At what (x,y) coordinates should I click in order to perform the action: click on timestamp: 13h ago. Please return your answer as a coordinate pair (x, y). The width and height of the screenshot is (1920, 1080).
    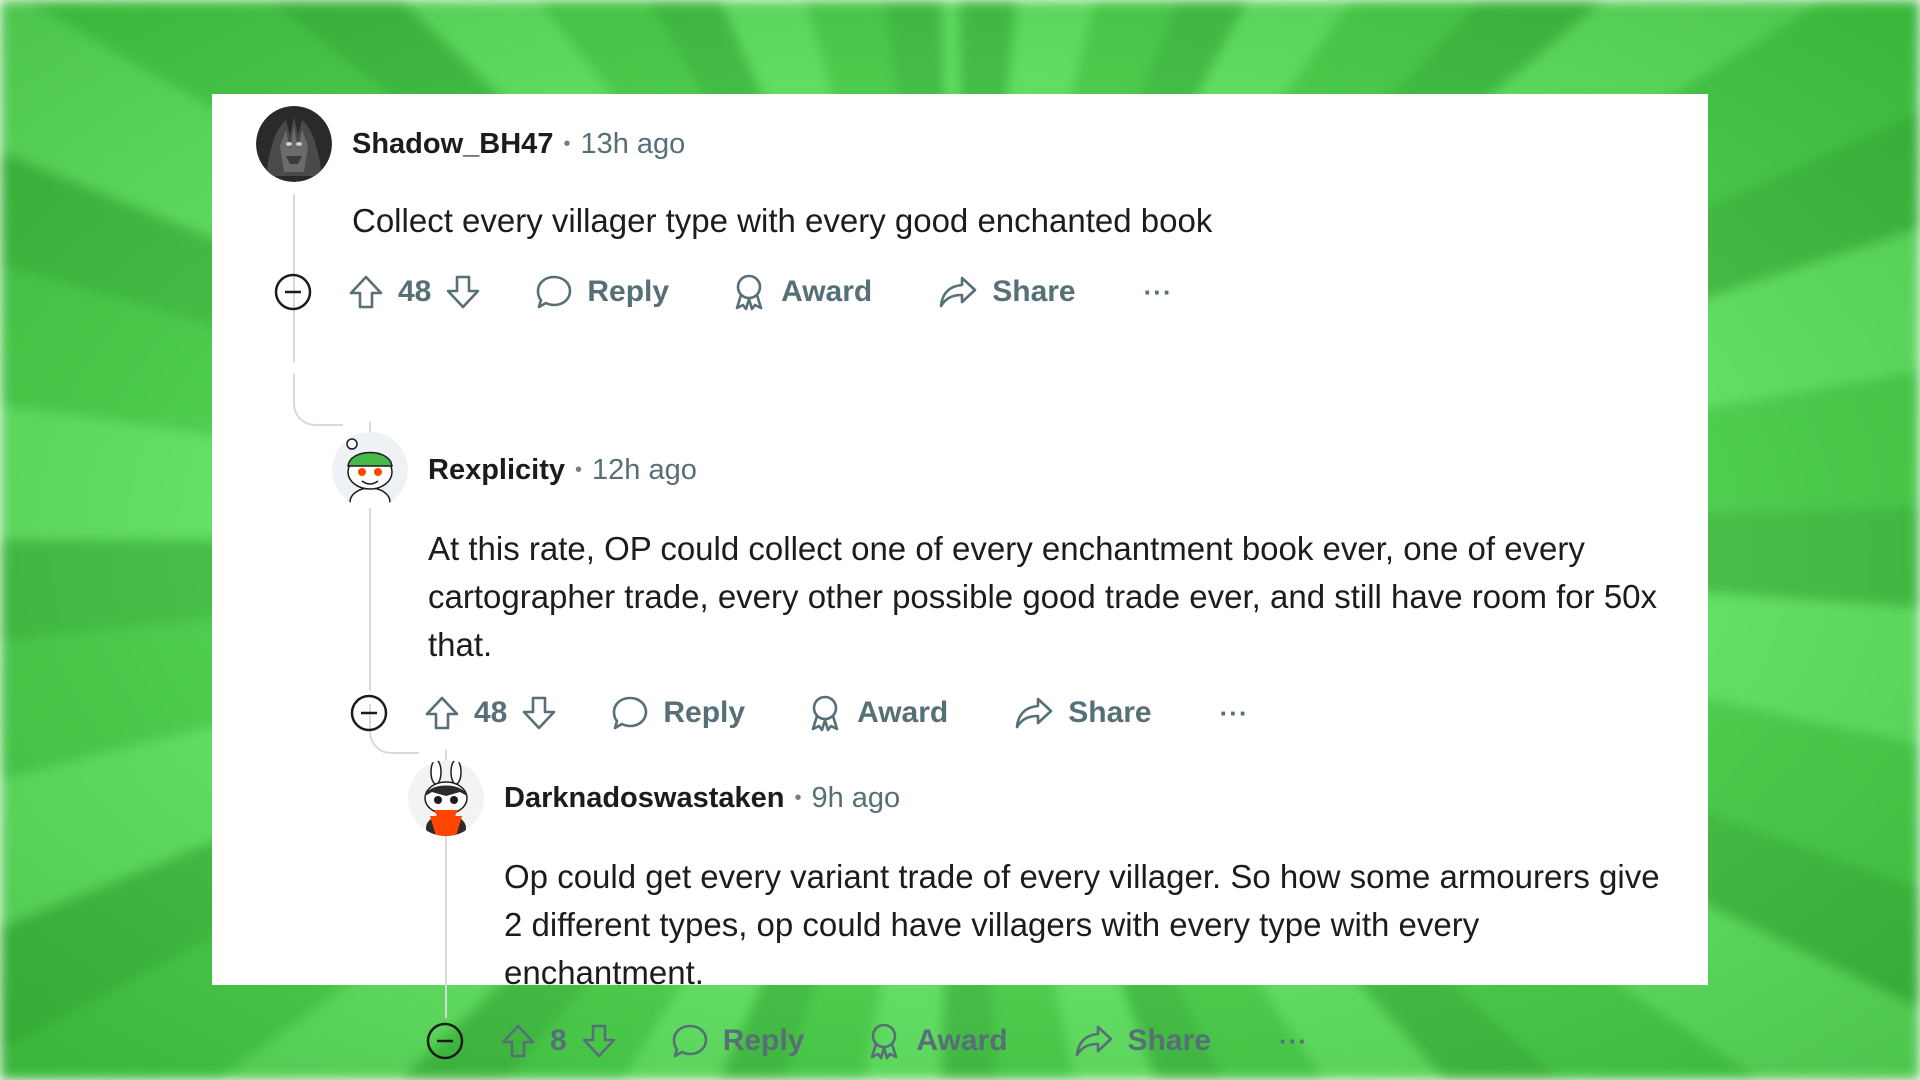
    Looking at the image, I should click on (632, 144).